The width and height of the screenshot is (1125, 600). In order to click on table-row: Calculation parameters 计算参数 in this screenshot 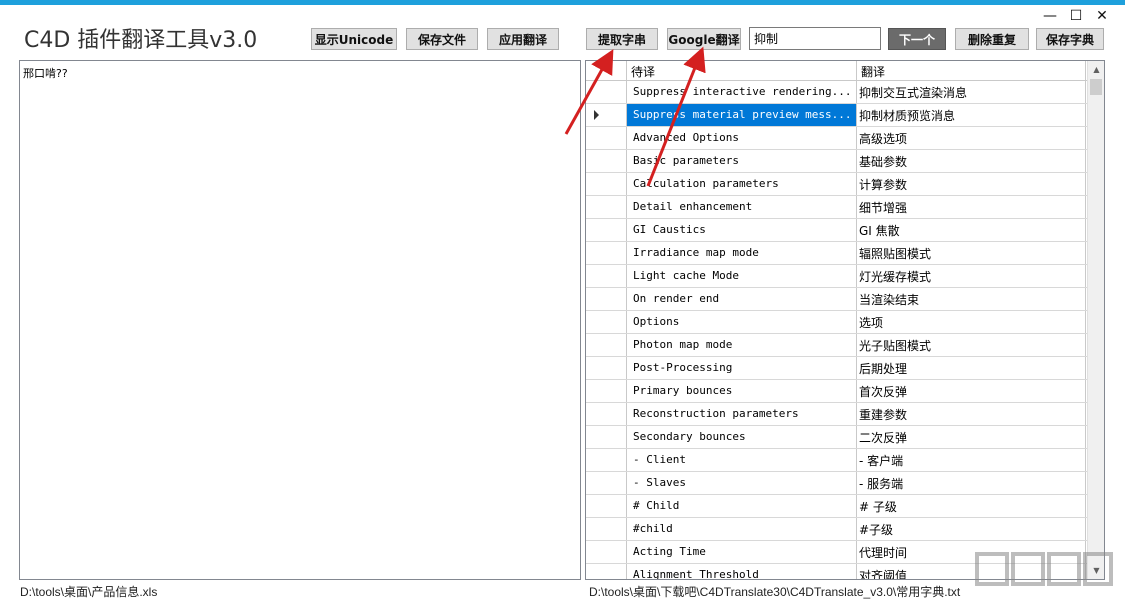, I will do `click(845, 184)`.